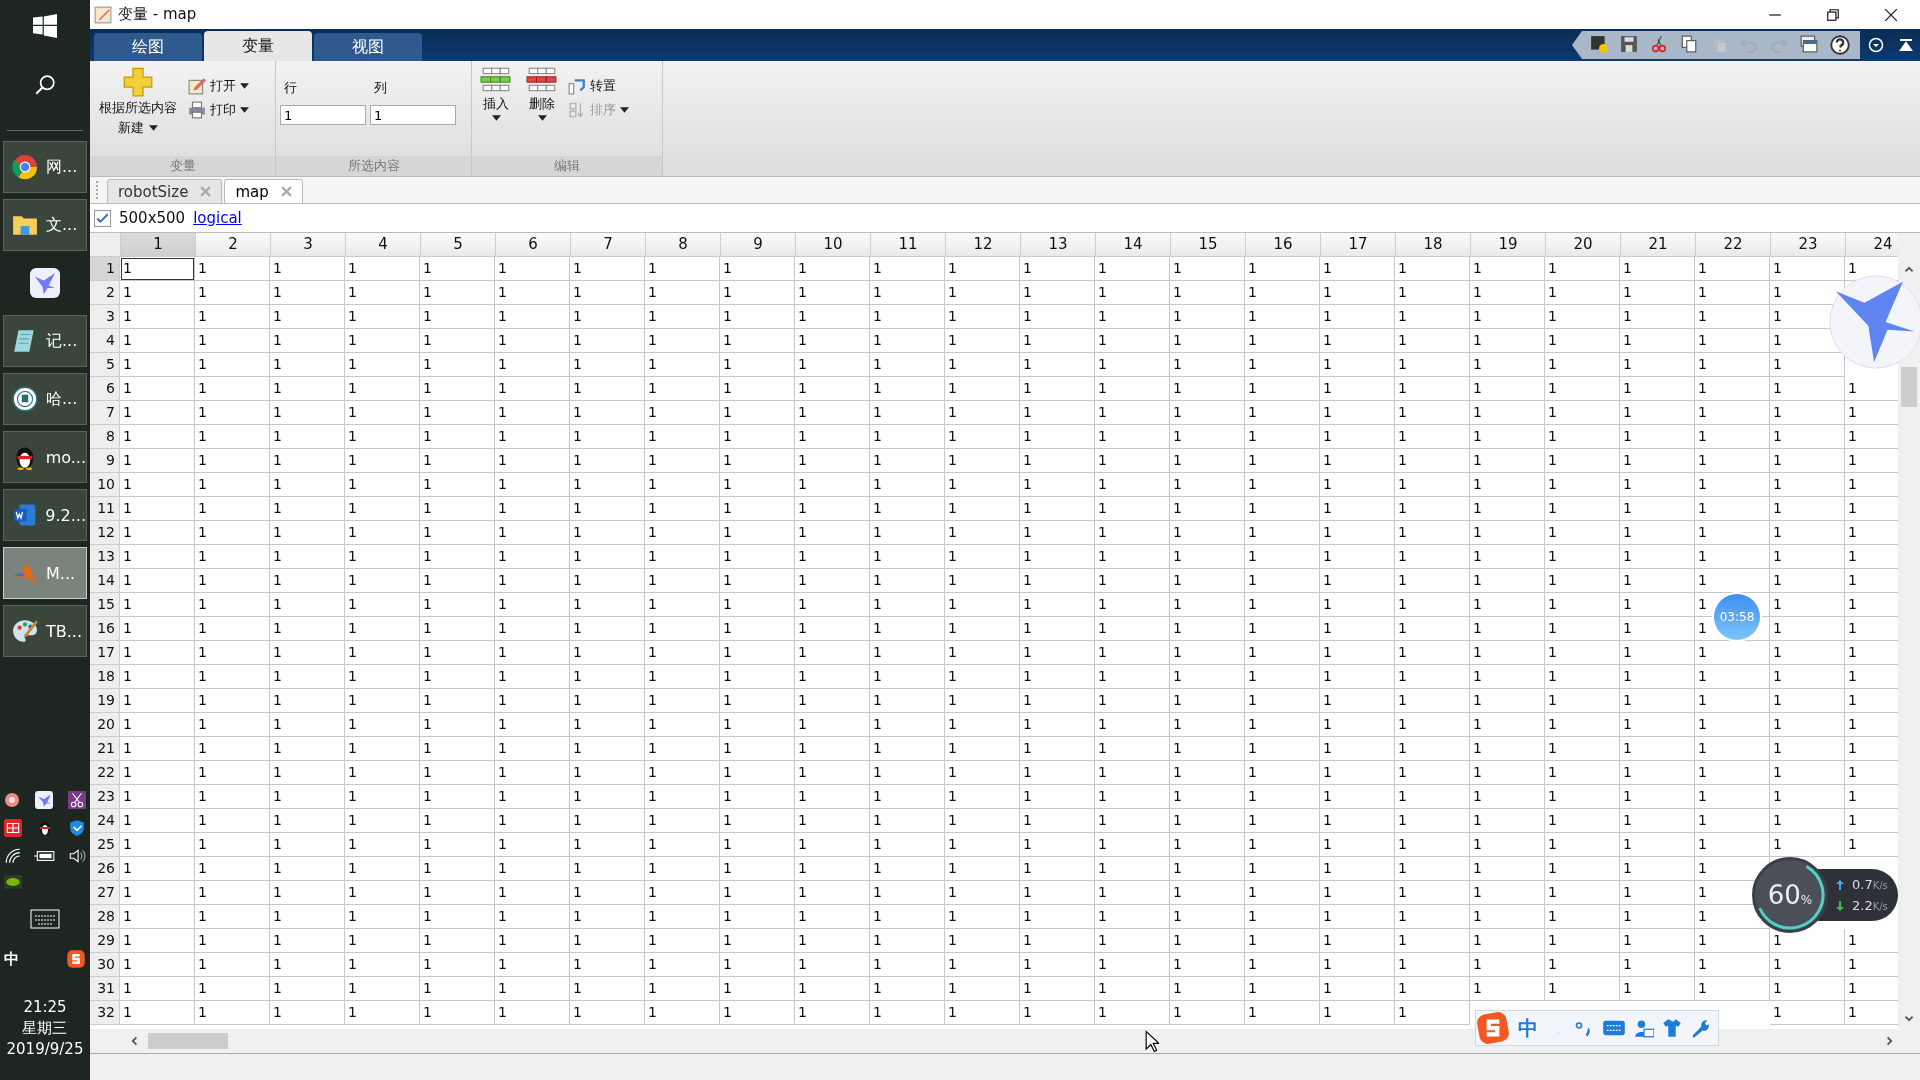 This screenshot has width=1920, height=1080. Describe the element at coordinates (983, 245) in the screenshot. I see `column-header: 12` at that location.